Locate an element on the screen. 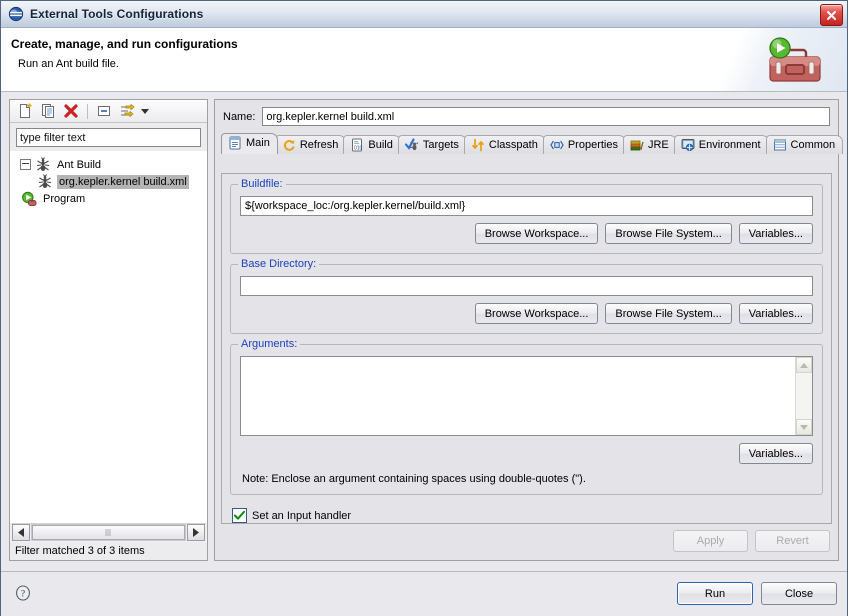  close-window-button is located at coordinates (831, 15).